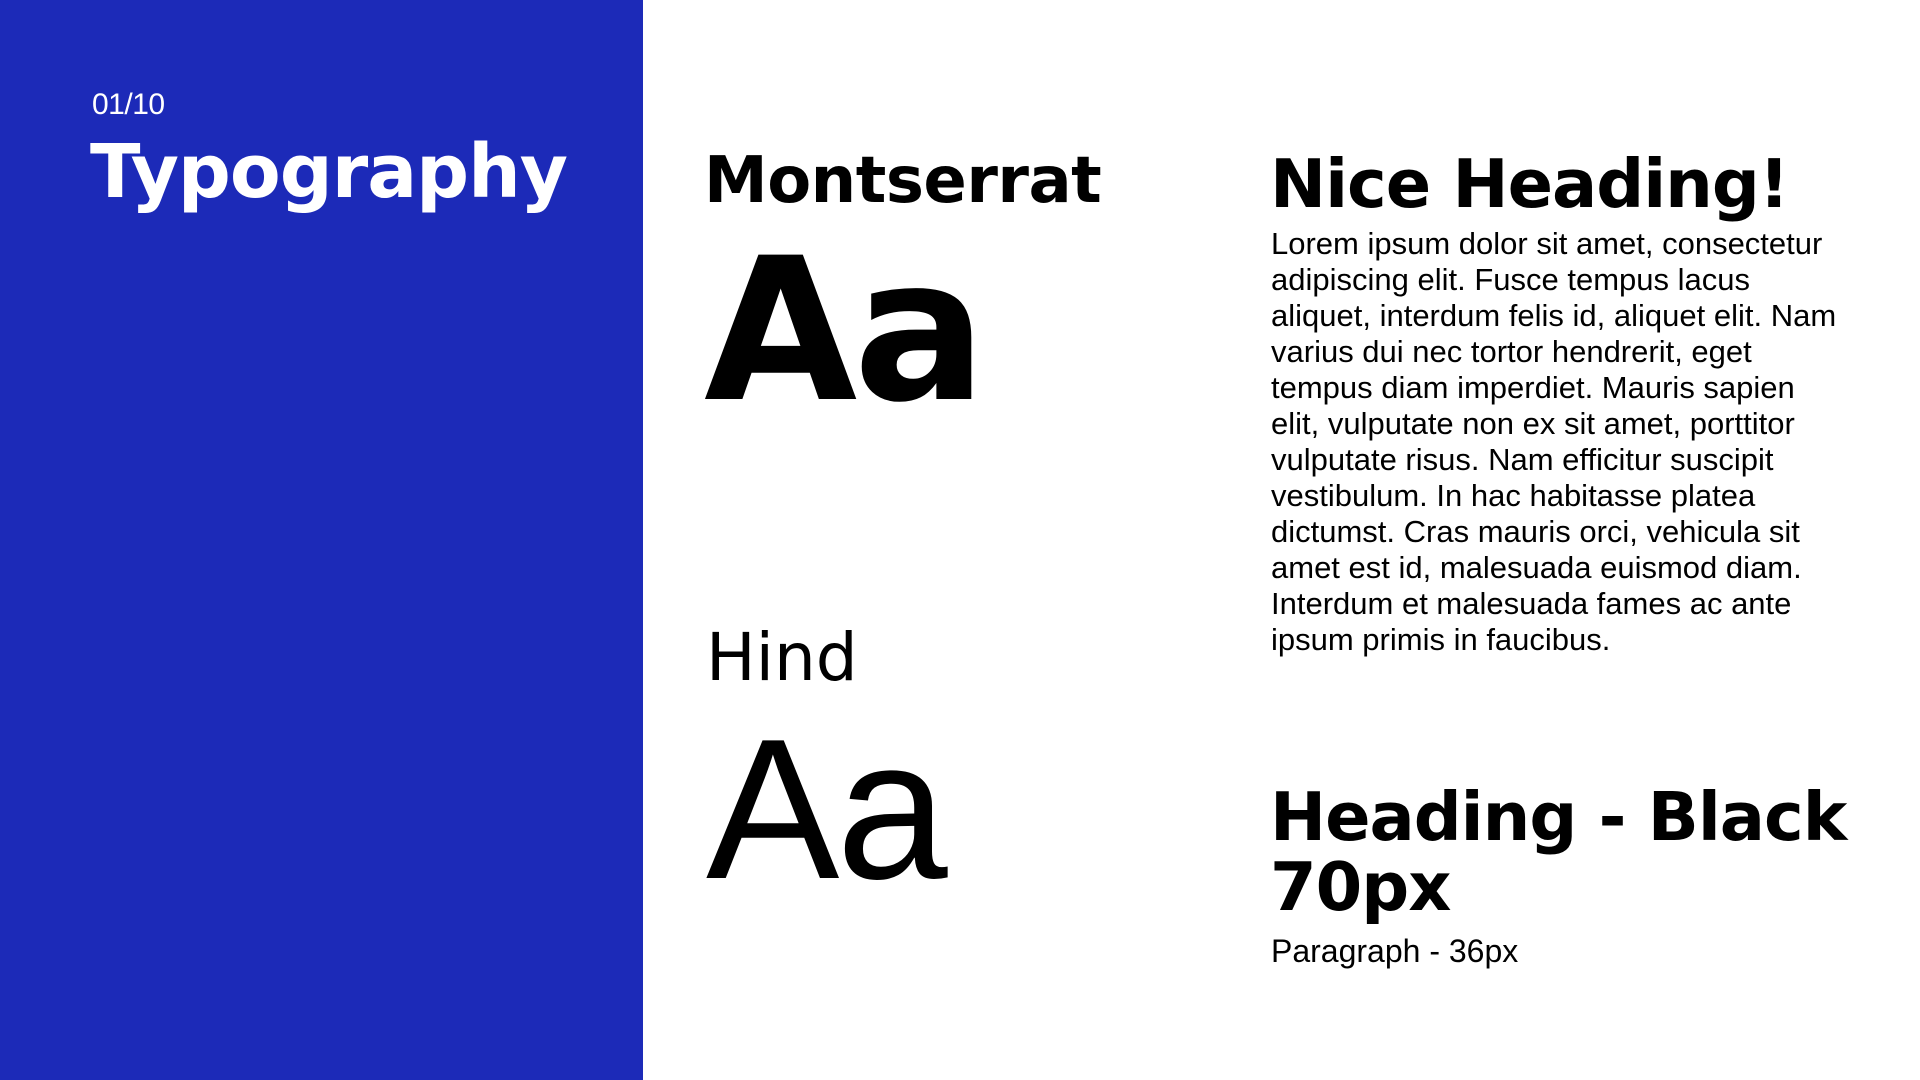  Describe the element at coordinates (903, 181) in the screenshot. I see `font-name-montserrat: Montserrat` at that location.